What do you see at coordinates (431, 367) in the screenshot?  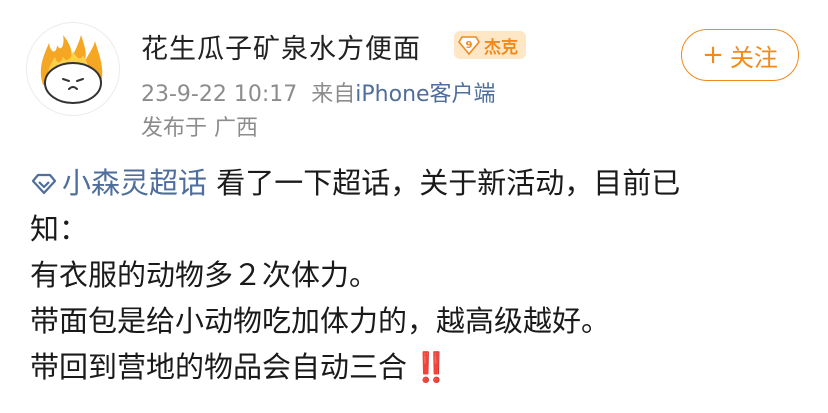 I see `double-exclamation-icon: ‼️` at bounding box center [431, 367].